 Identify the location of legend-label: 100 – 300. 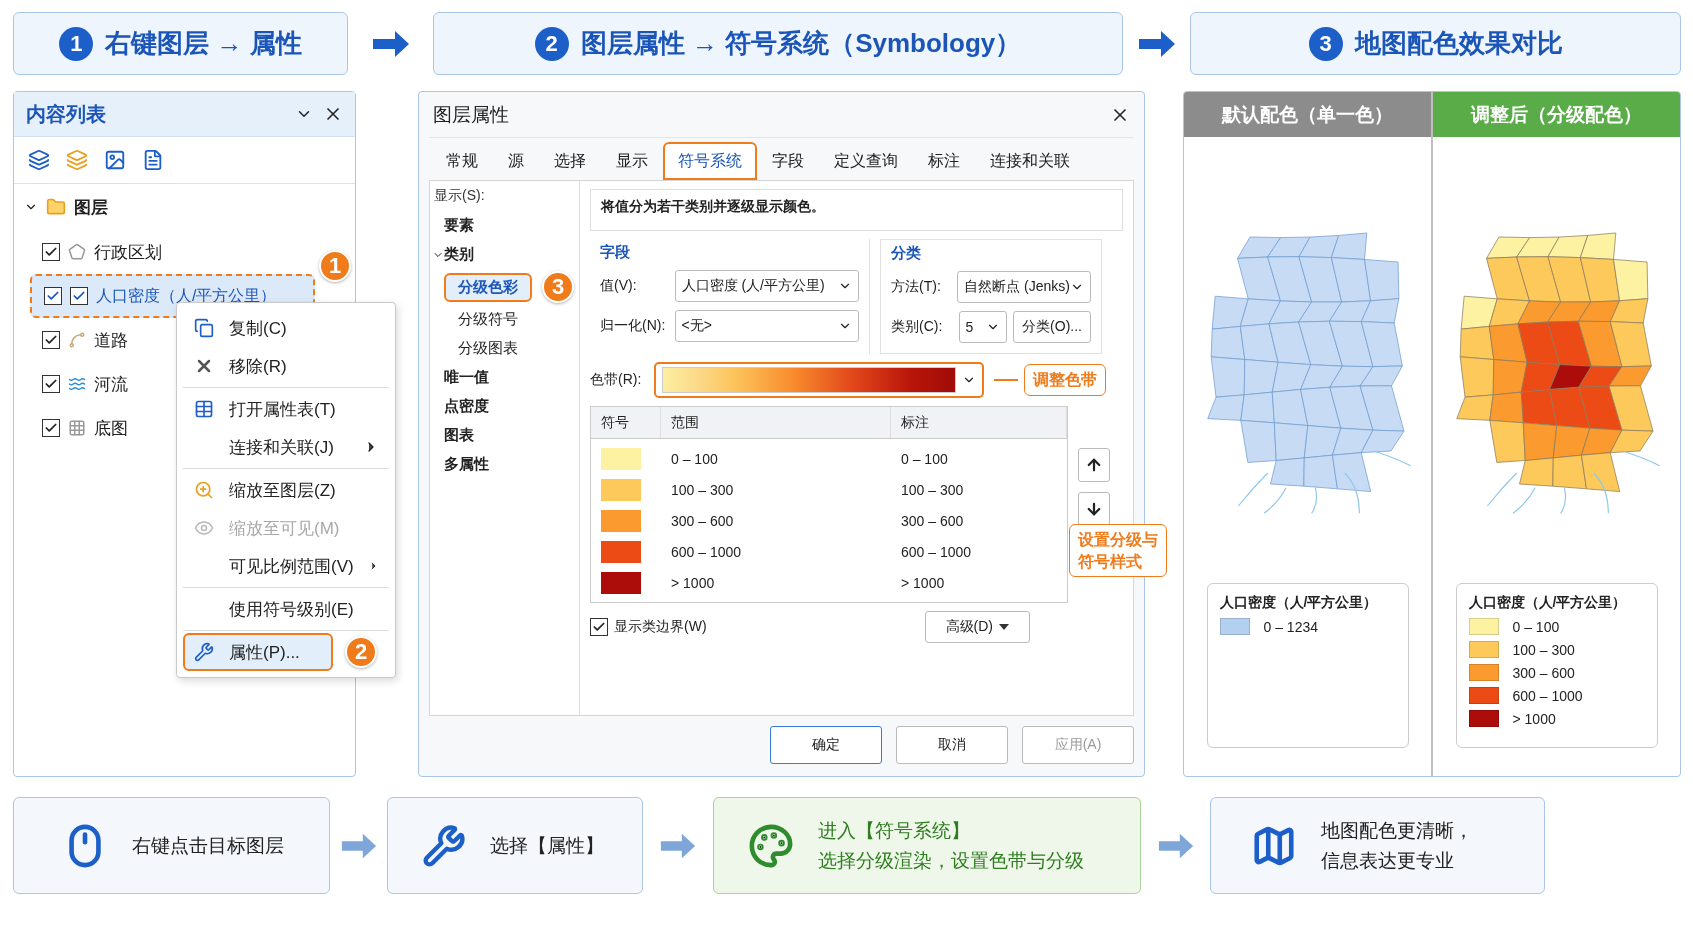
(1543, 649).